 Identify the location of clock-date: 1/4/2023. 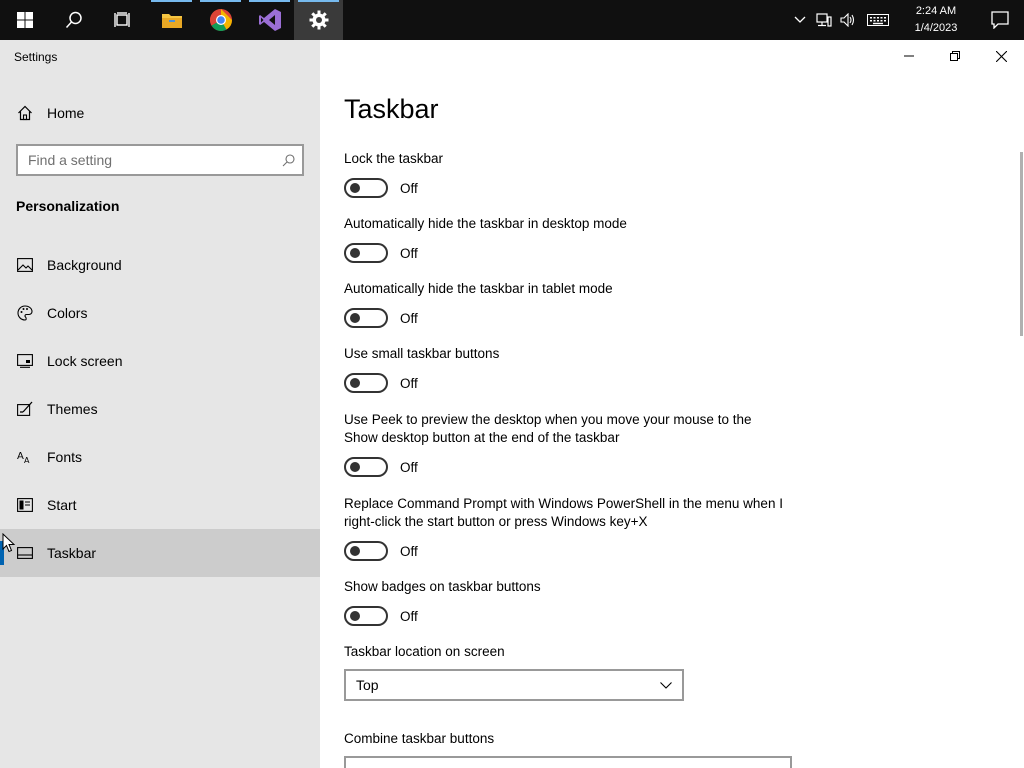
(936, 28).